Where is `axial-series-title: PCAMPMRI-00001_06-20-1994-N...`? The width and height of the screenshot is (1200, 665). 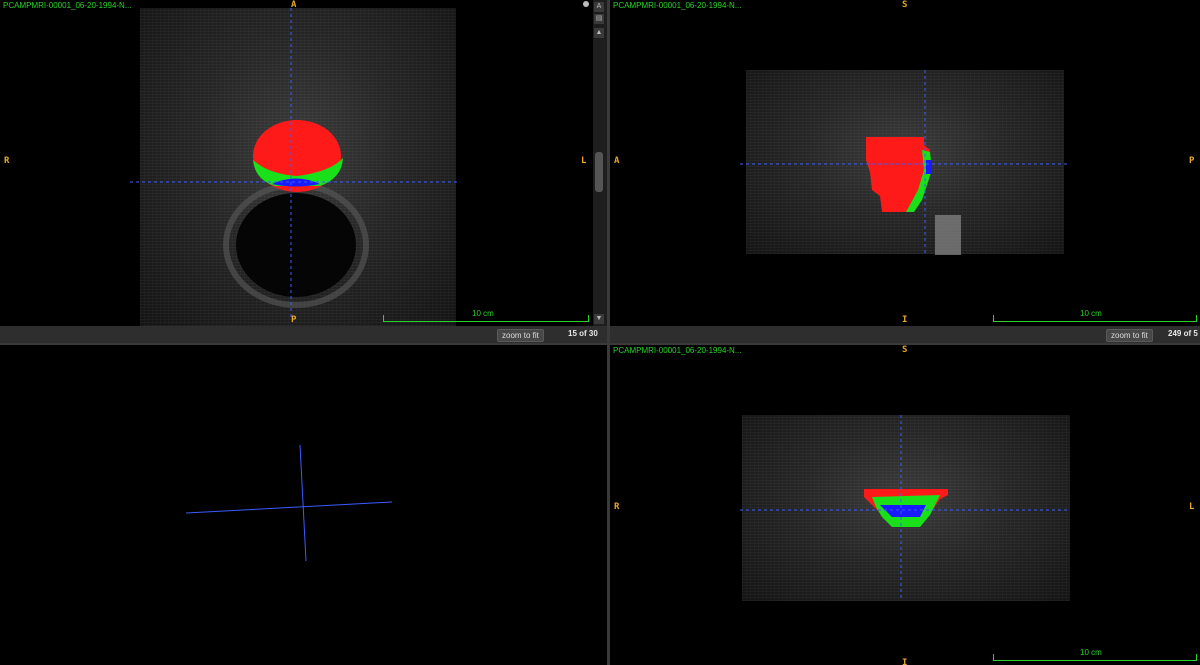
axial-series-title: PCAMPMRI-00001_06-20-1994-N... is located at coordinates (67, 5).